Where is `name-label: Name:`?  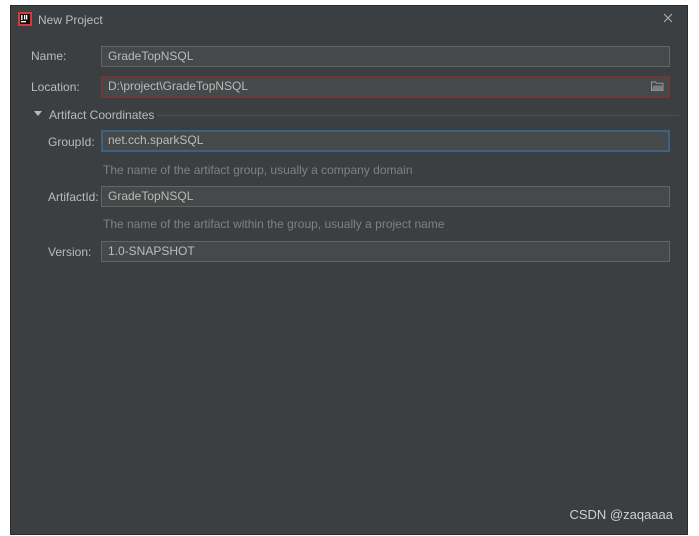
name-label: Name: is located at coordinates (49, 56).